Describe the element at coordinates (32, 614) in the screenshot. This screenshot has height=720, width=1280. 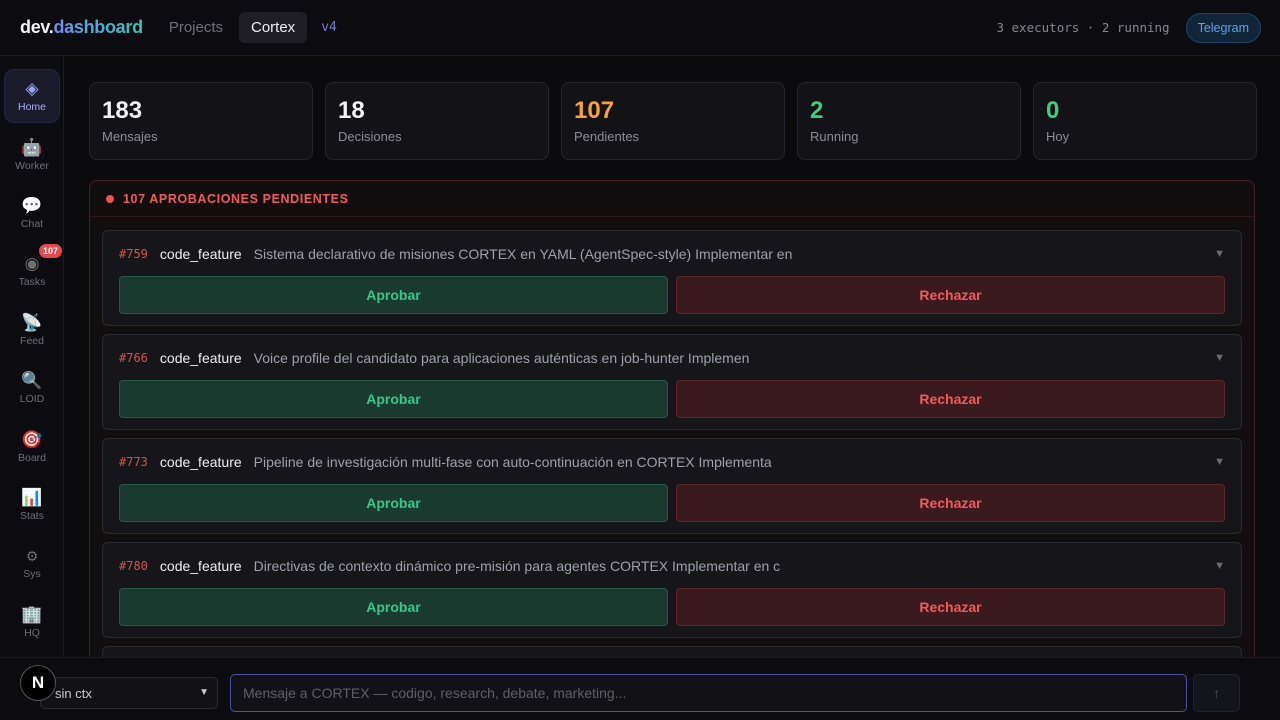
I see `building-icon: 🏢` at that location.